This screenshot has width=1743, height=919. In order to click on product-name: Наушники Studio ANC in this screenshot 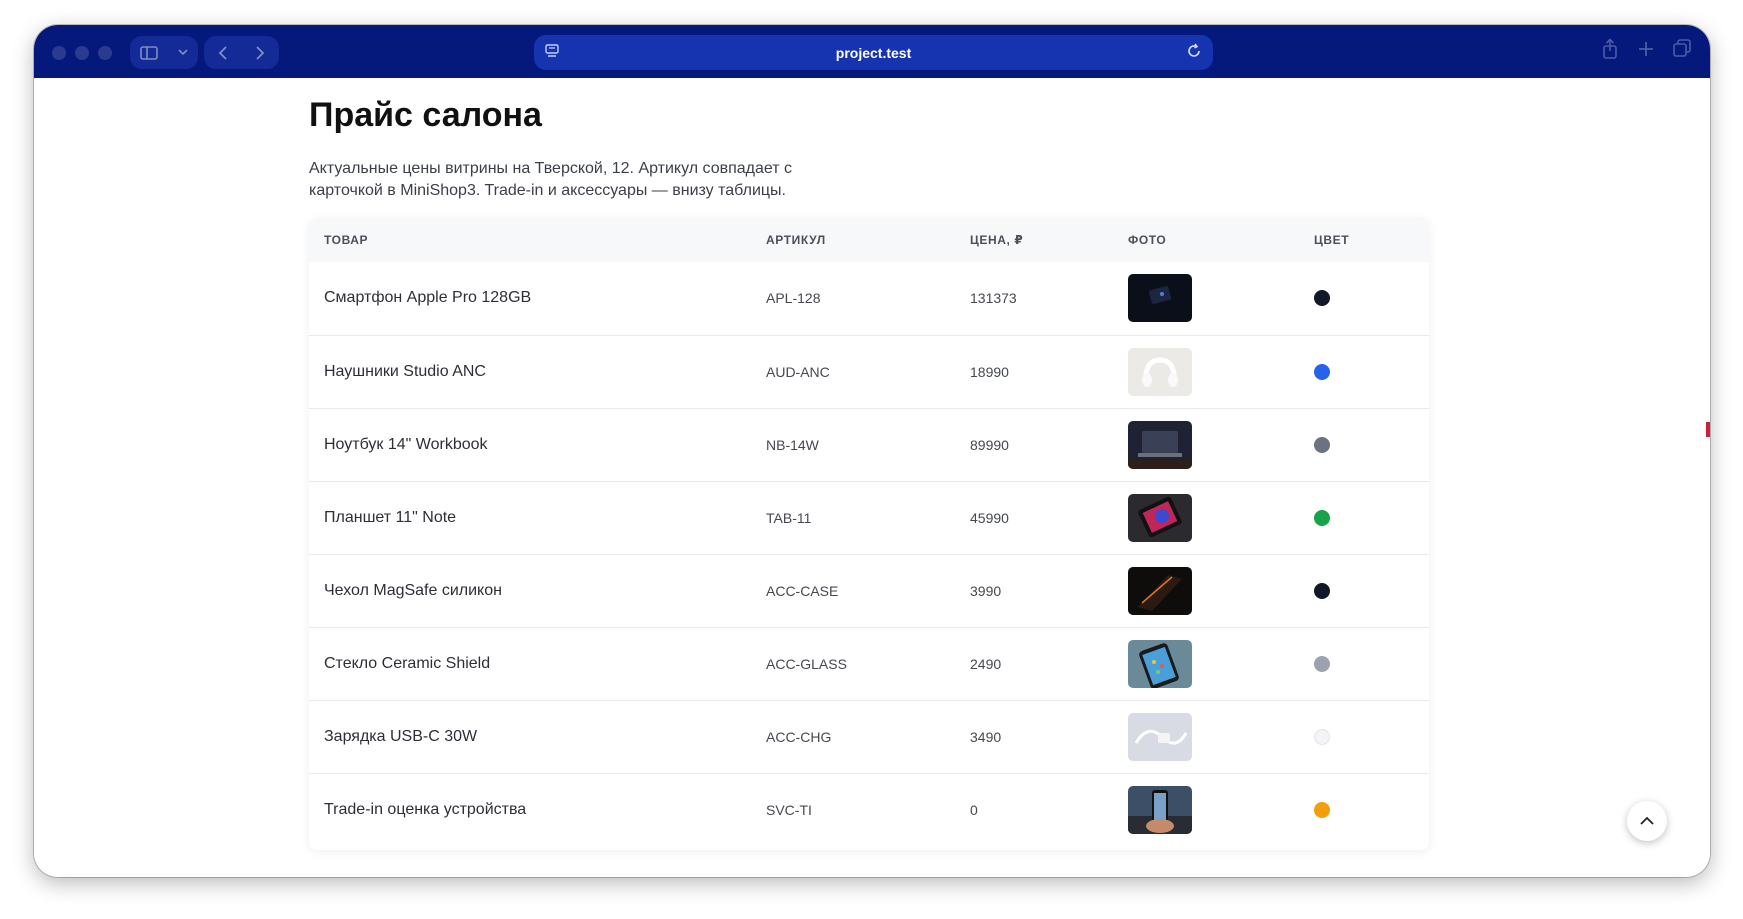, I will do `click(405, 371)`.